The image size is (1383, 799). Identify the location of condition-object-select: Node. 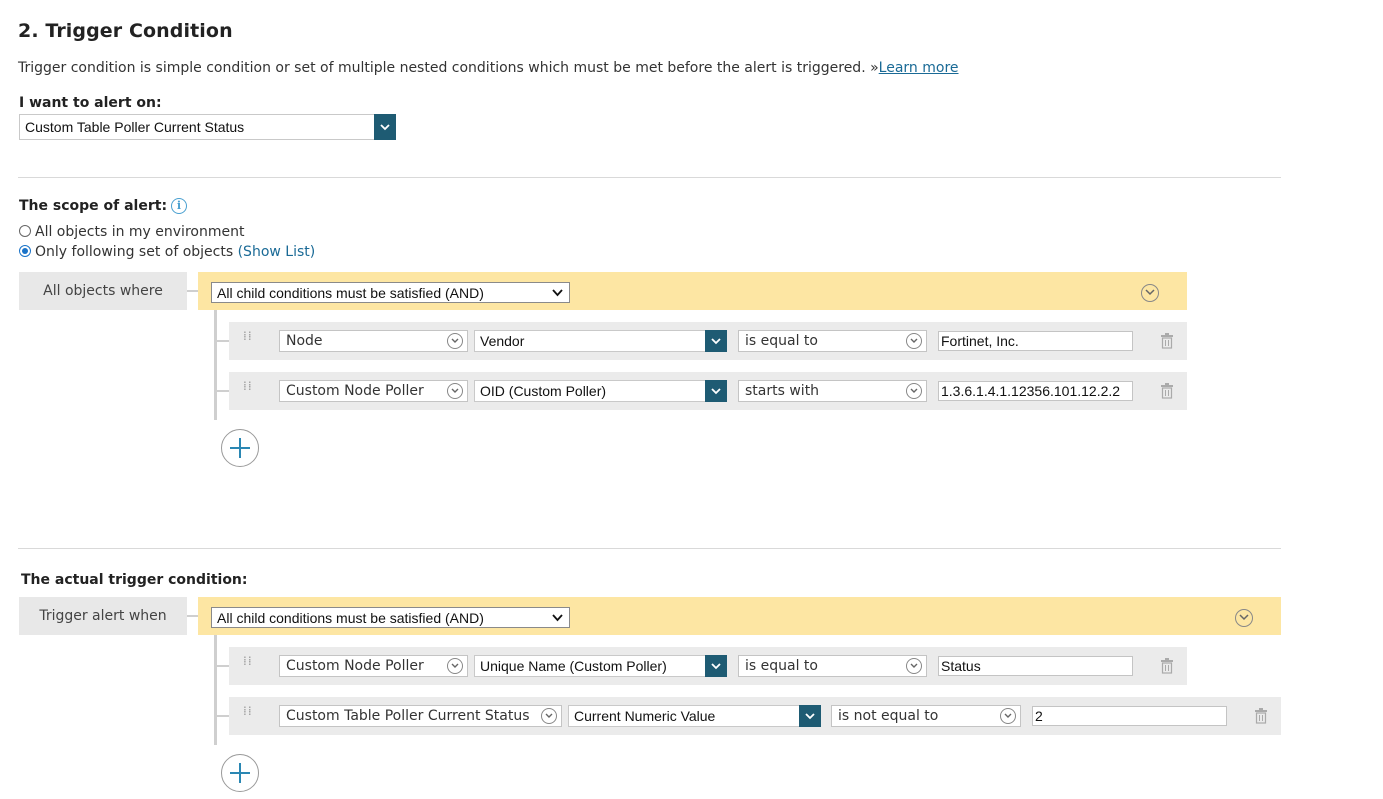
(373, 341).